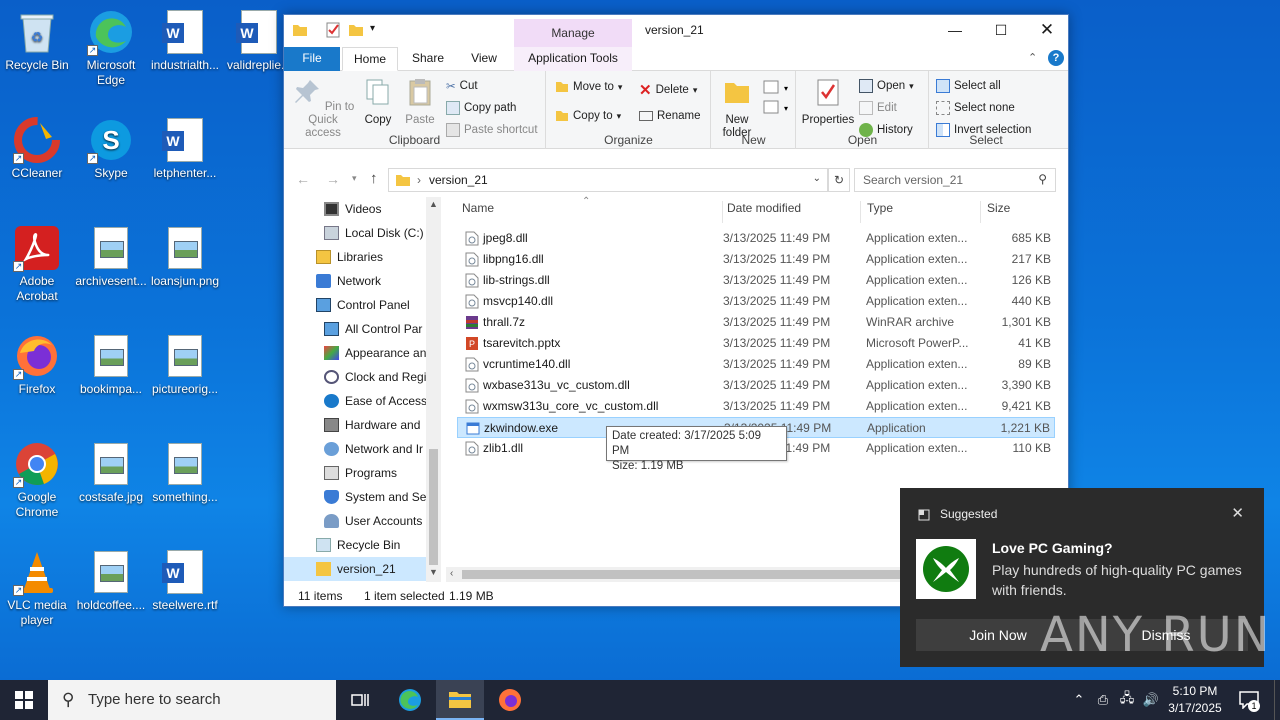  Describe the element at coordinates (478, 212) in the screenshot. I see `column-header-name: Name` at that location.